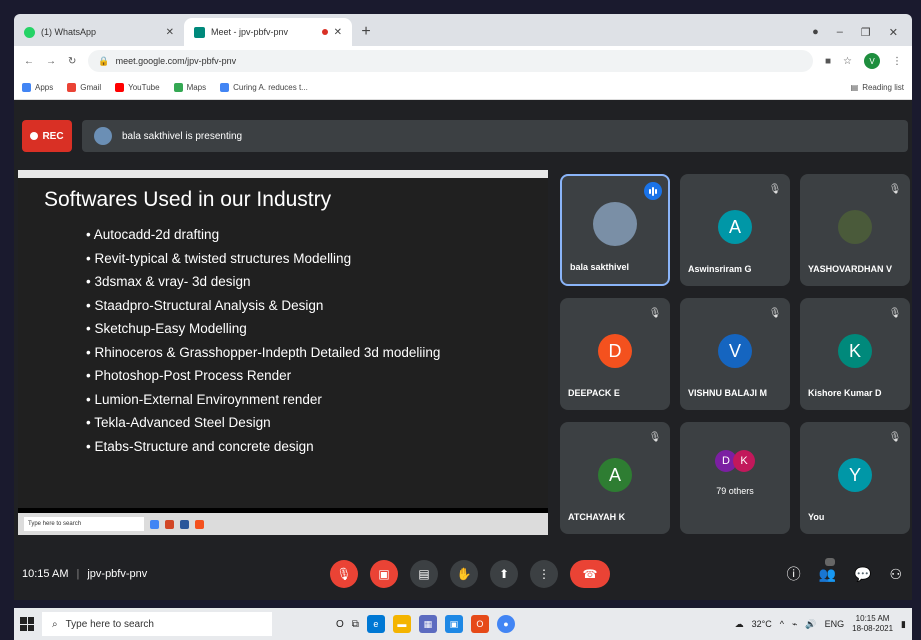  I want to click on taskbar-search-input: ⌕ Type here to search, so click(157, 624).